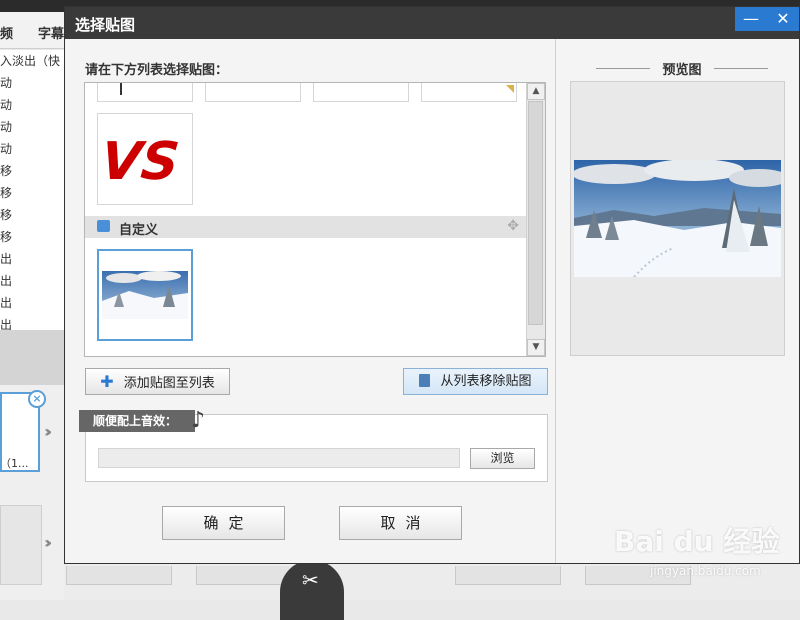 Image resolution: width=800 pixels, height=620 pixels. What do you see at coordinates (32, 61) in the screenshot?
I see `list-item: 入淡出（快` at bounding box center [32, 61].